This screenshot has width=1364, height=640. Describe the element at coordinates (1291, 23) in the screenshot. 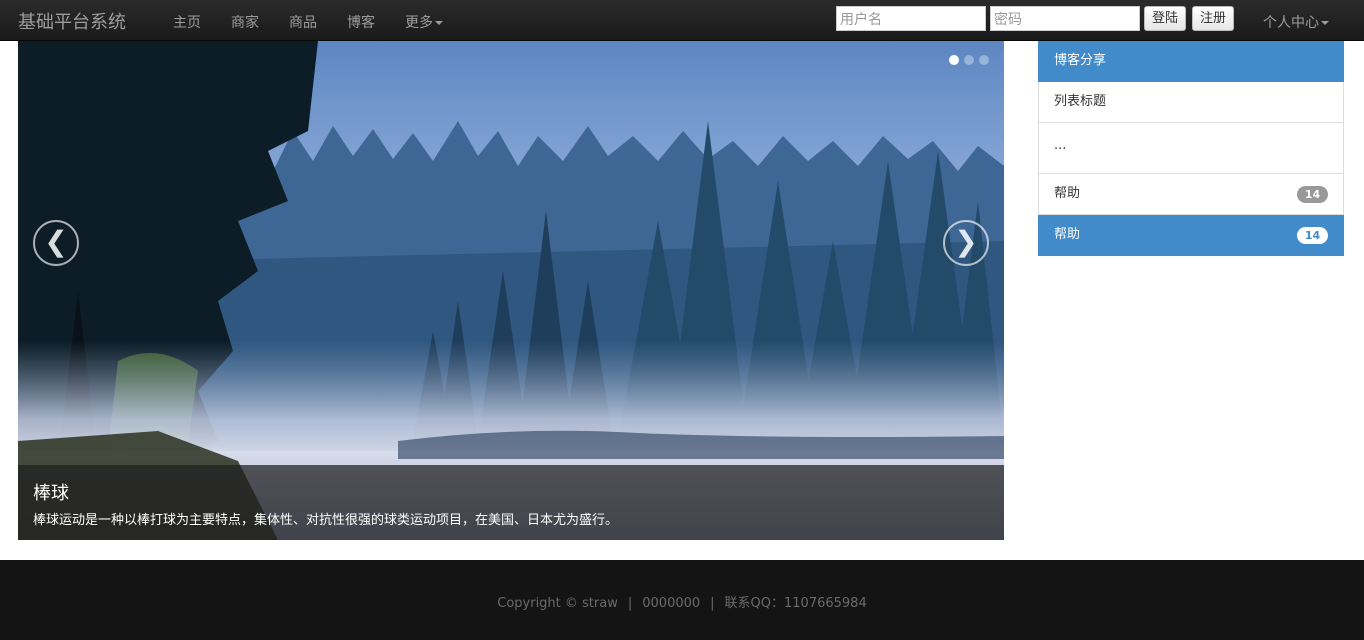

I see `user-center-label: 个人中心` at that location.